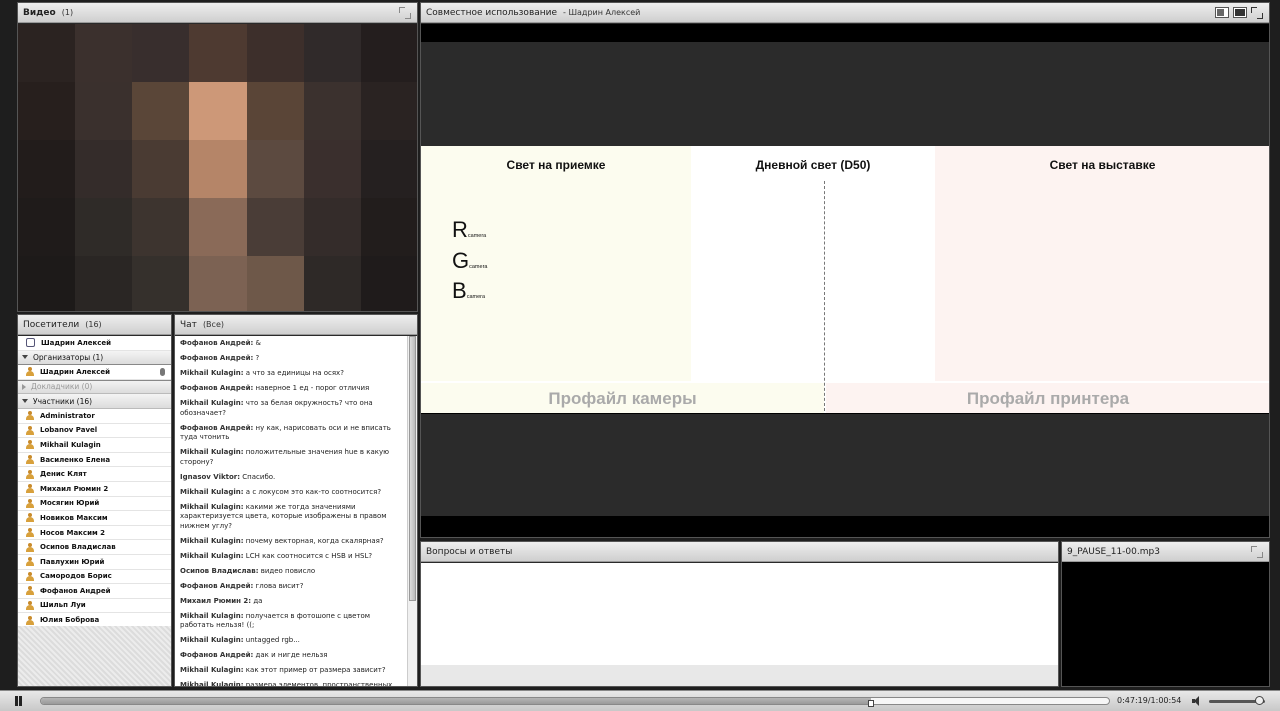 The height and width of the screenshot is (711, 1280). Describe the element at coordinates (78, 547) in the screenshot. I see `participant-name: Осипов Владислав` at that location.